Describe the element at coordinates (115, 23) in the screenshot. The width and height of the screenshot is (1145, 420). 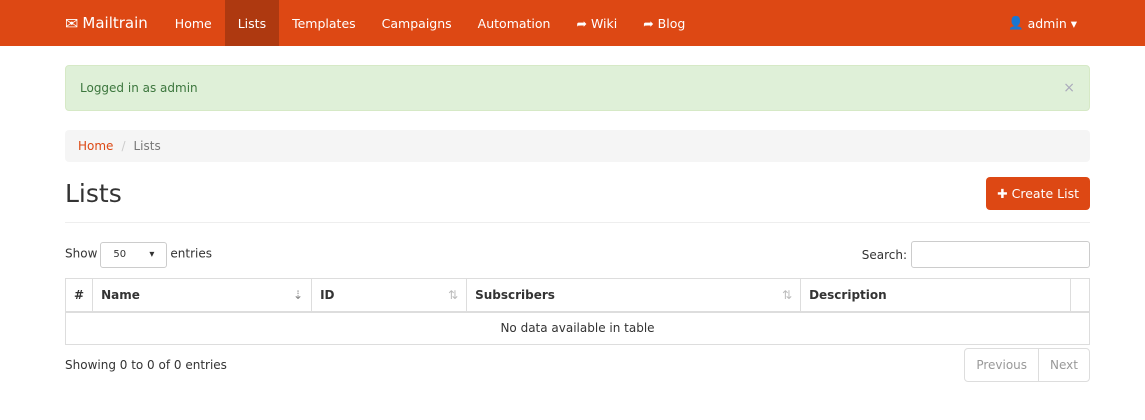
I see `brand-name: Mailtrain` at that location.